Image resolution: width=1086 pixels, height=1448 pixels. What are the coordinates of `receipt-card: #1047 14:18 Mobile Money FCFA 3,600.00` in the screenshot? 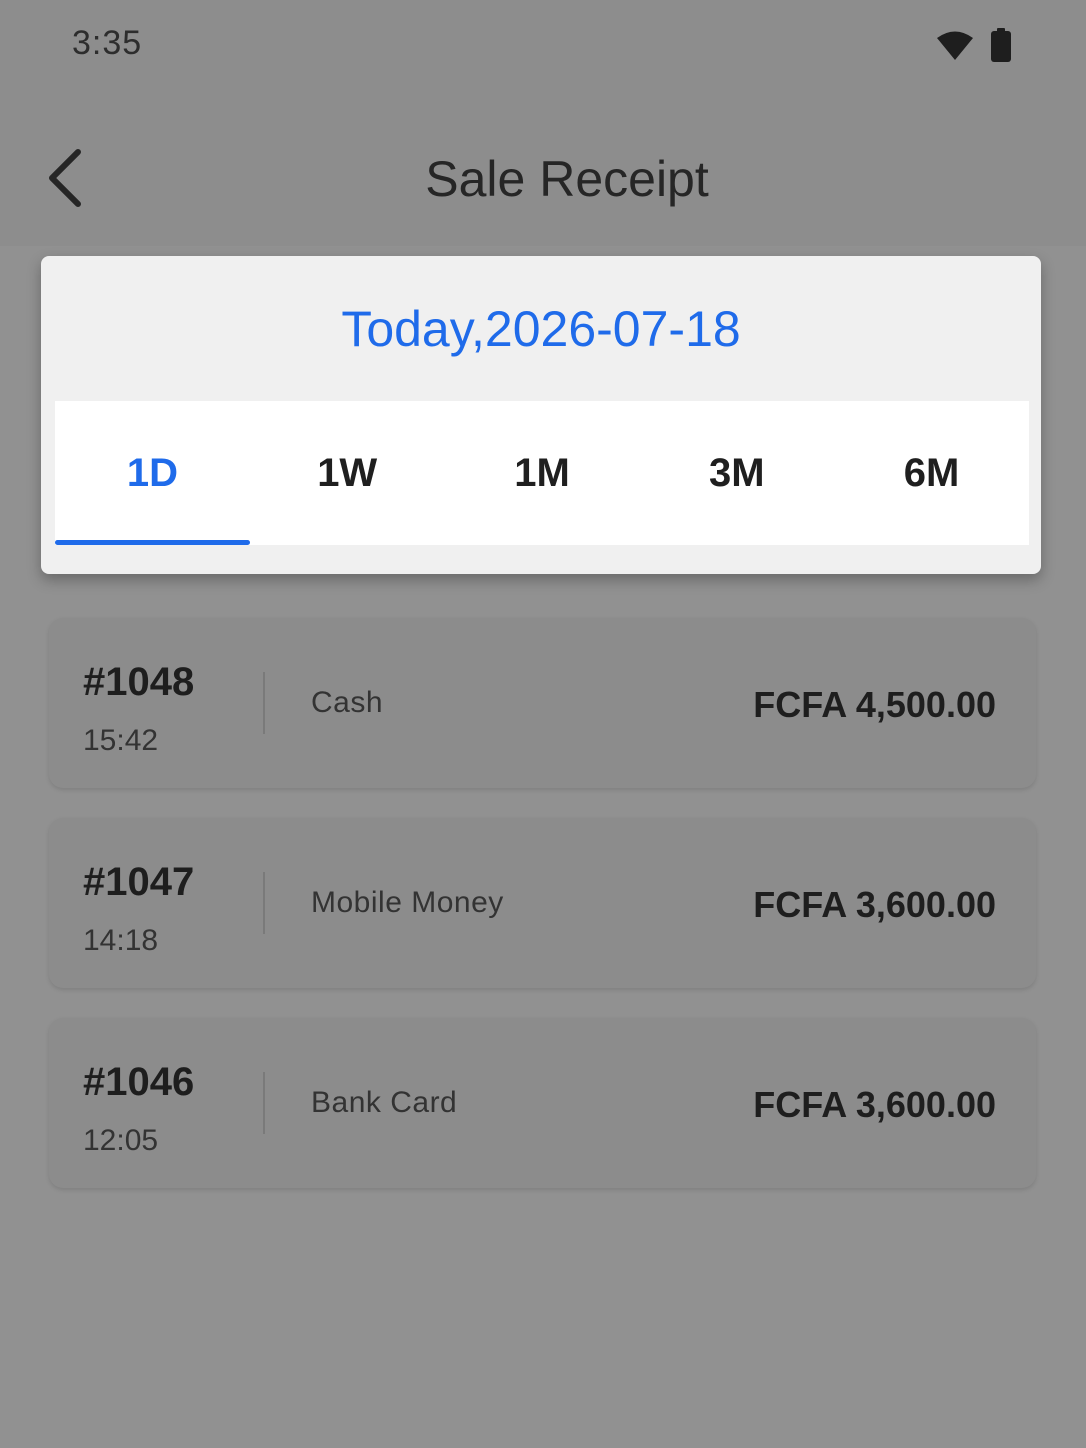 It's located at (542, 903).